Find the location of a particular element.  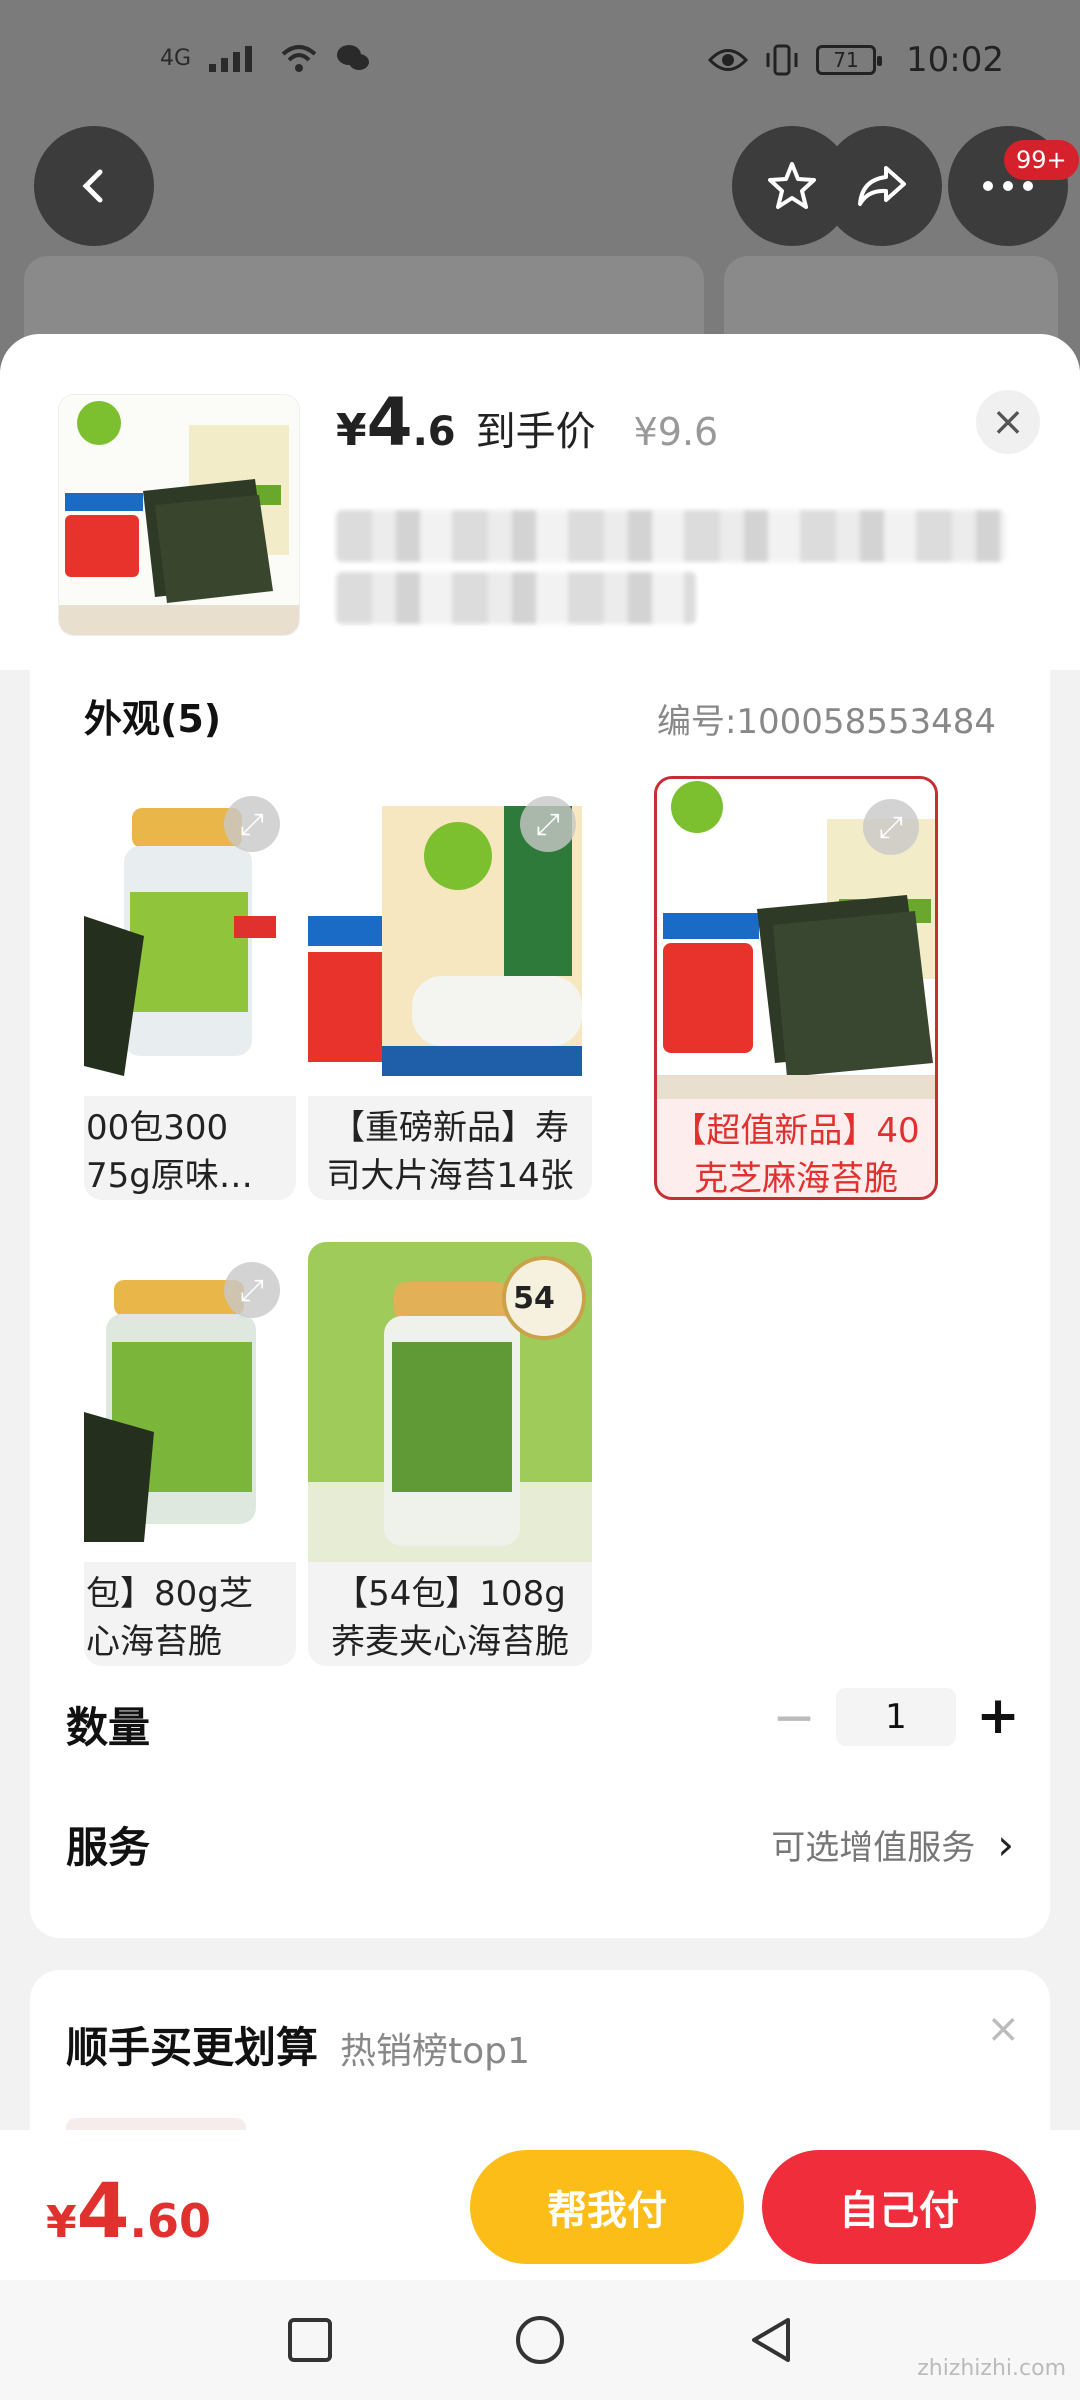

star-icon is located at coordinates (792, 185).